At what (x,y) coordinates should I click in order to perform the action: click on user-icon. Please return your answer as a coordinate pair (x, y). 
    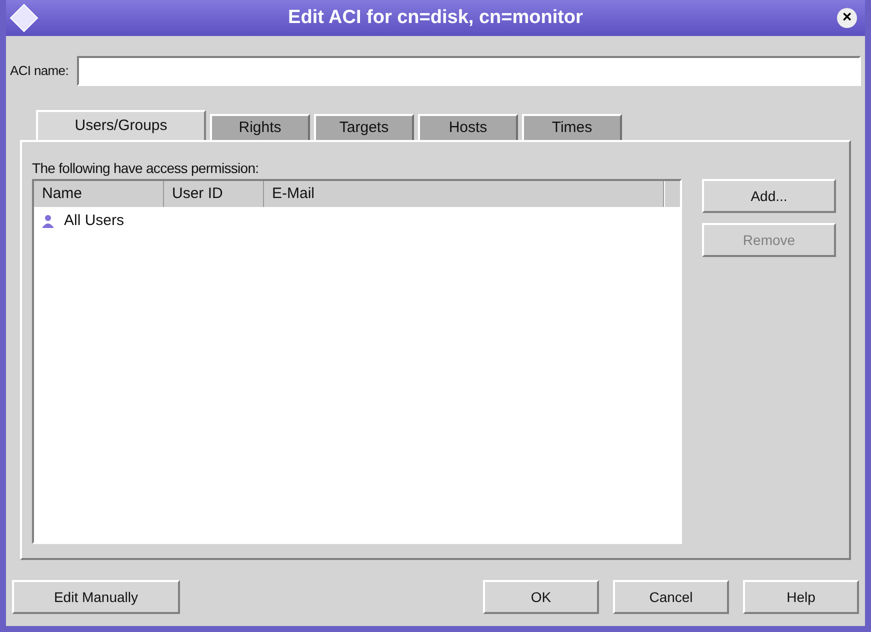
    Looking at the image, I should click on (48, 221).